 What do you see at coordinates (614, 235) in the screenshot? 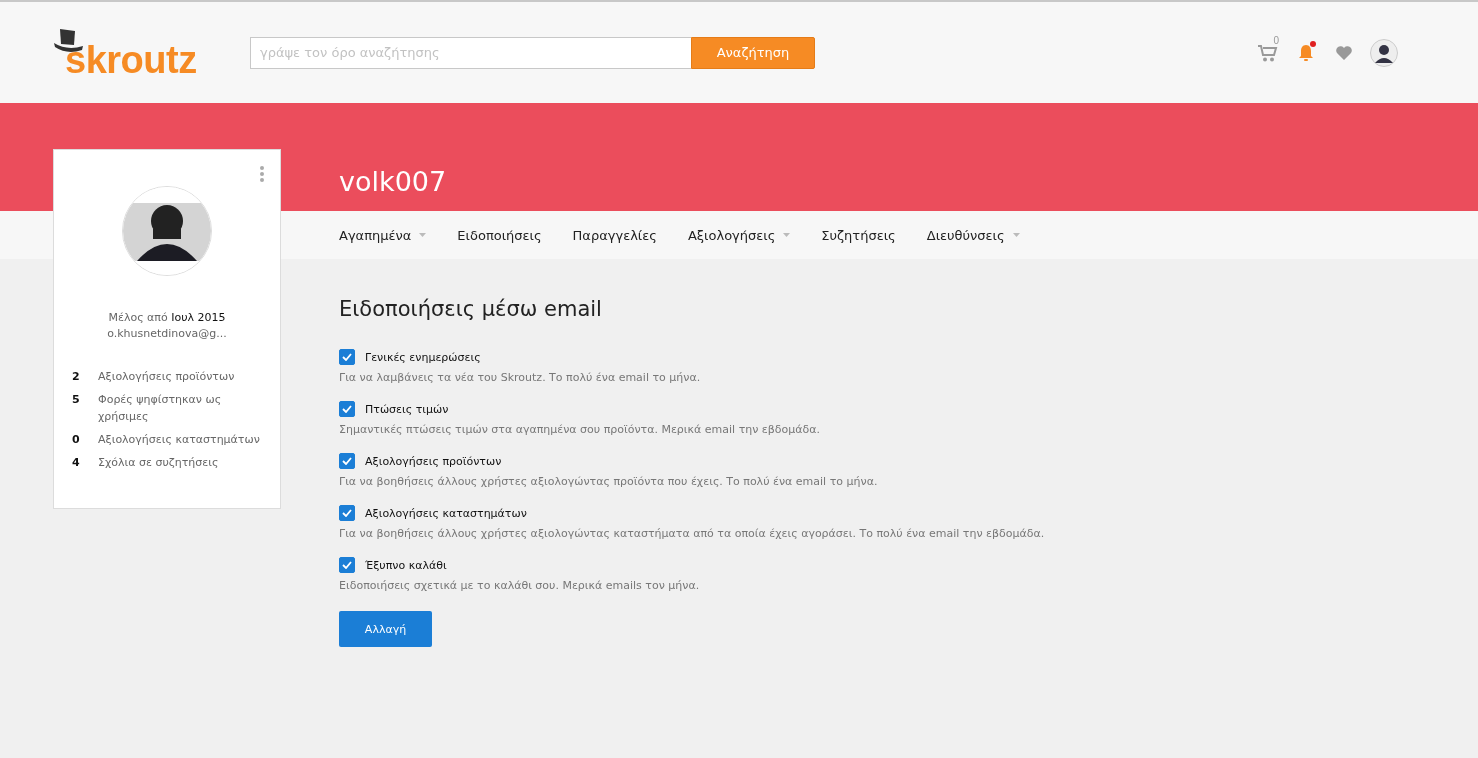
I see `nav-tab: Παραγγελίες` at bounding box center [614, 235].